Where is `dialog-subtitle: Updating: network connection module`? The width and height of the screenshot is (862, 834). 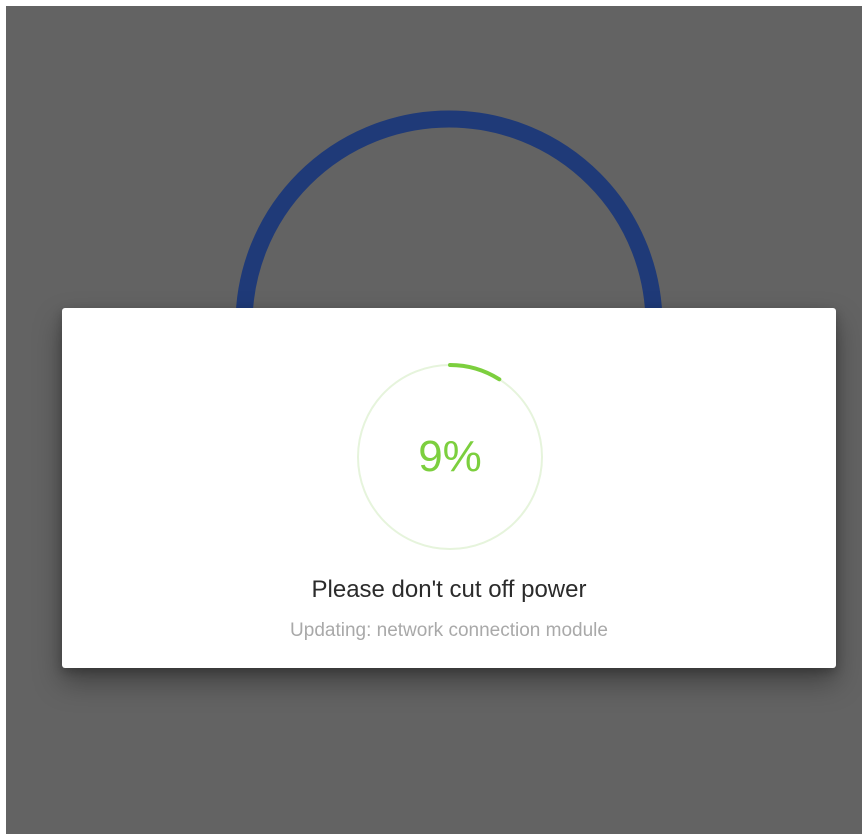
dialog-subtitle: Updating: network connection module is located at coordinates (449, 630).